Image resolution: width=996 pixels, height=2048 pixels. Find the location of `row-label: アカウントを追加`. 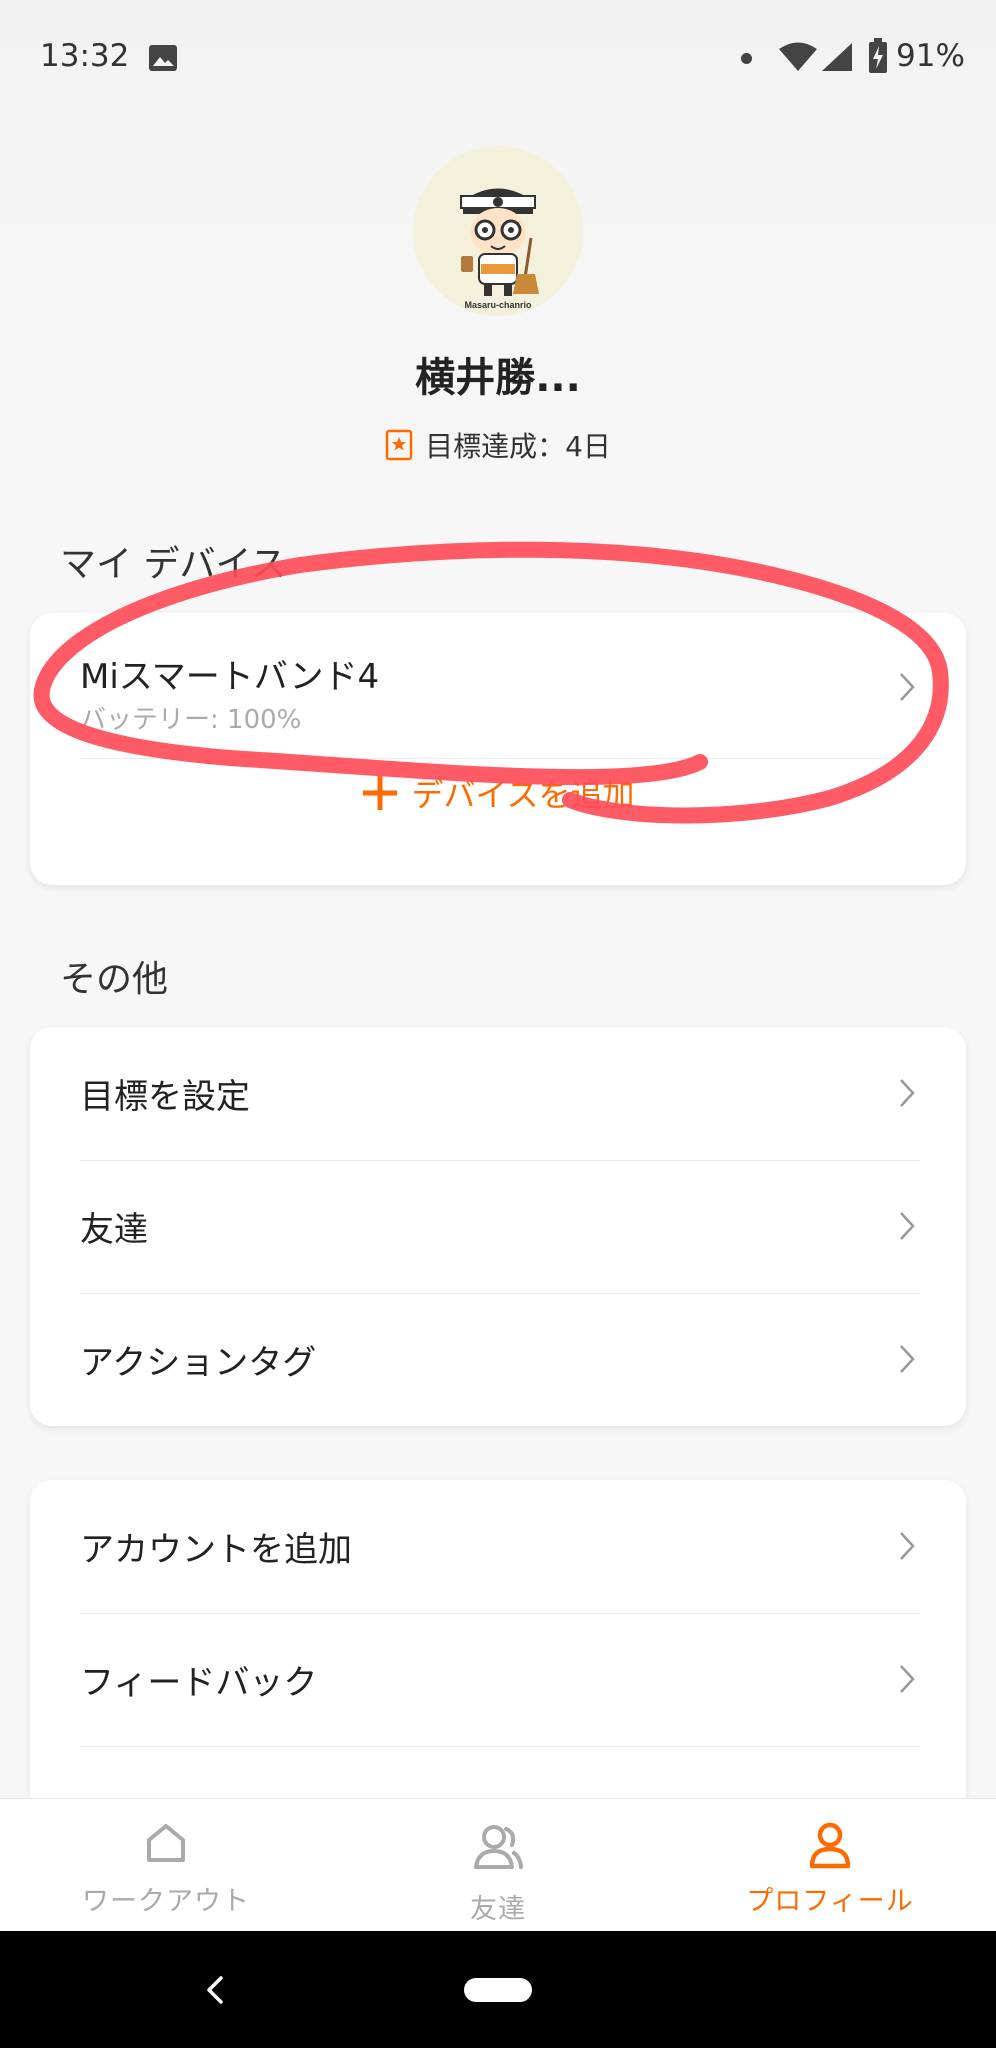

row-label: アカウントを追加 is located at coordinates (216, 1550).